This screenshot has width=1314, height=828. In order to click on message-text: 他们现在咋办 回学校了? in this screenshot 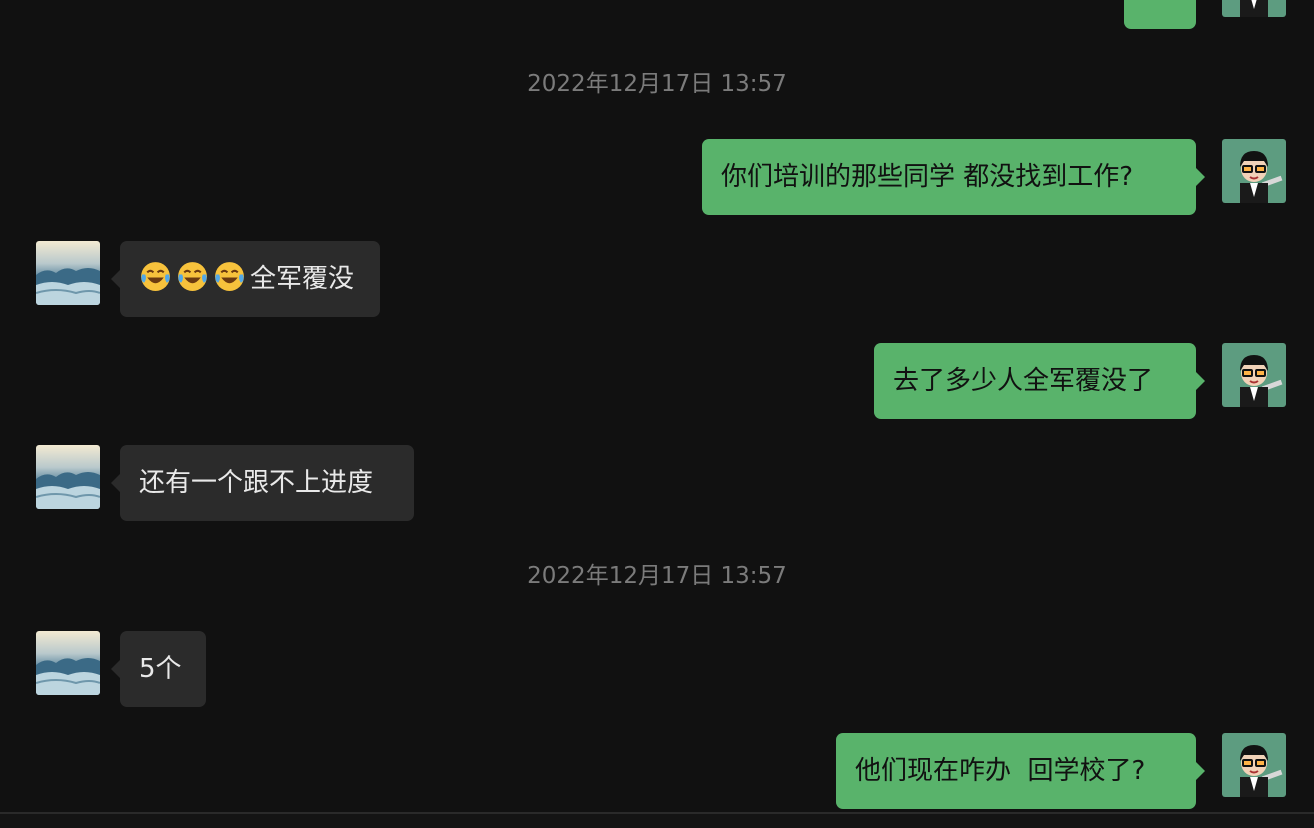, I will do `click(1000, 771)`.